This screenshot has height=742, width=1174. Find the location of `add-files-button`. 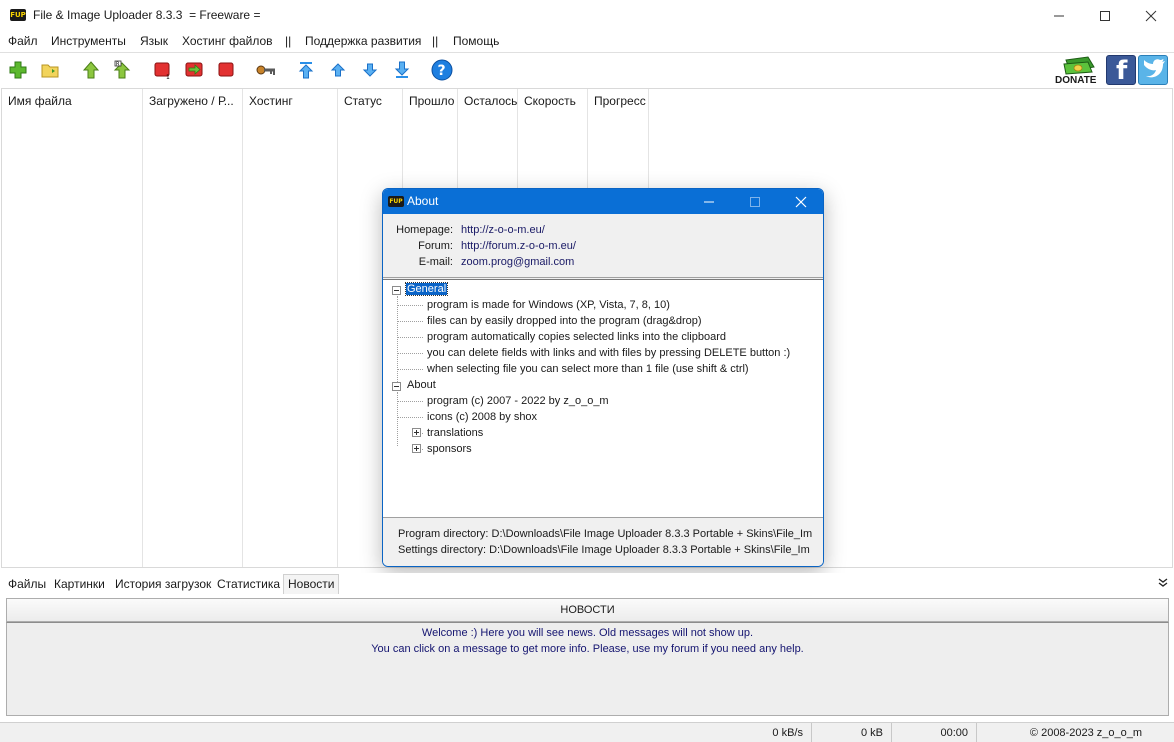

add-files-button is located at coordinates (18, 70).